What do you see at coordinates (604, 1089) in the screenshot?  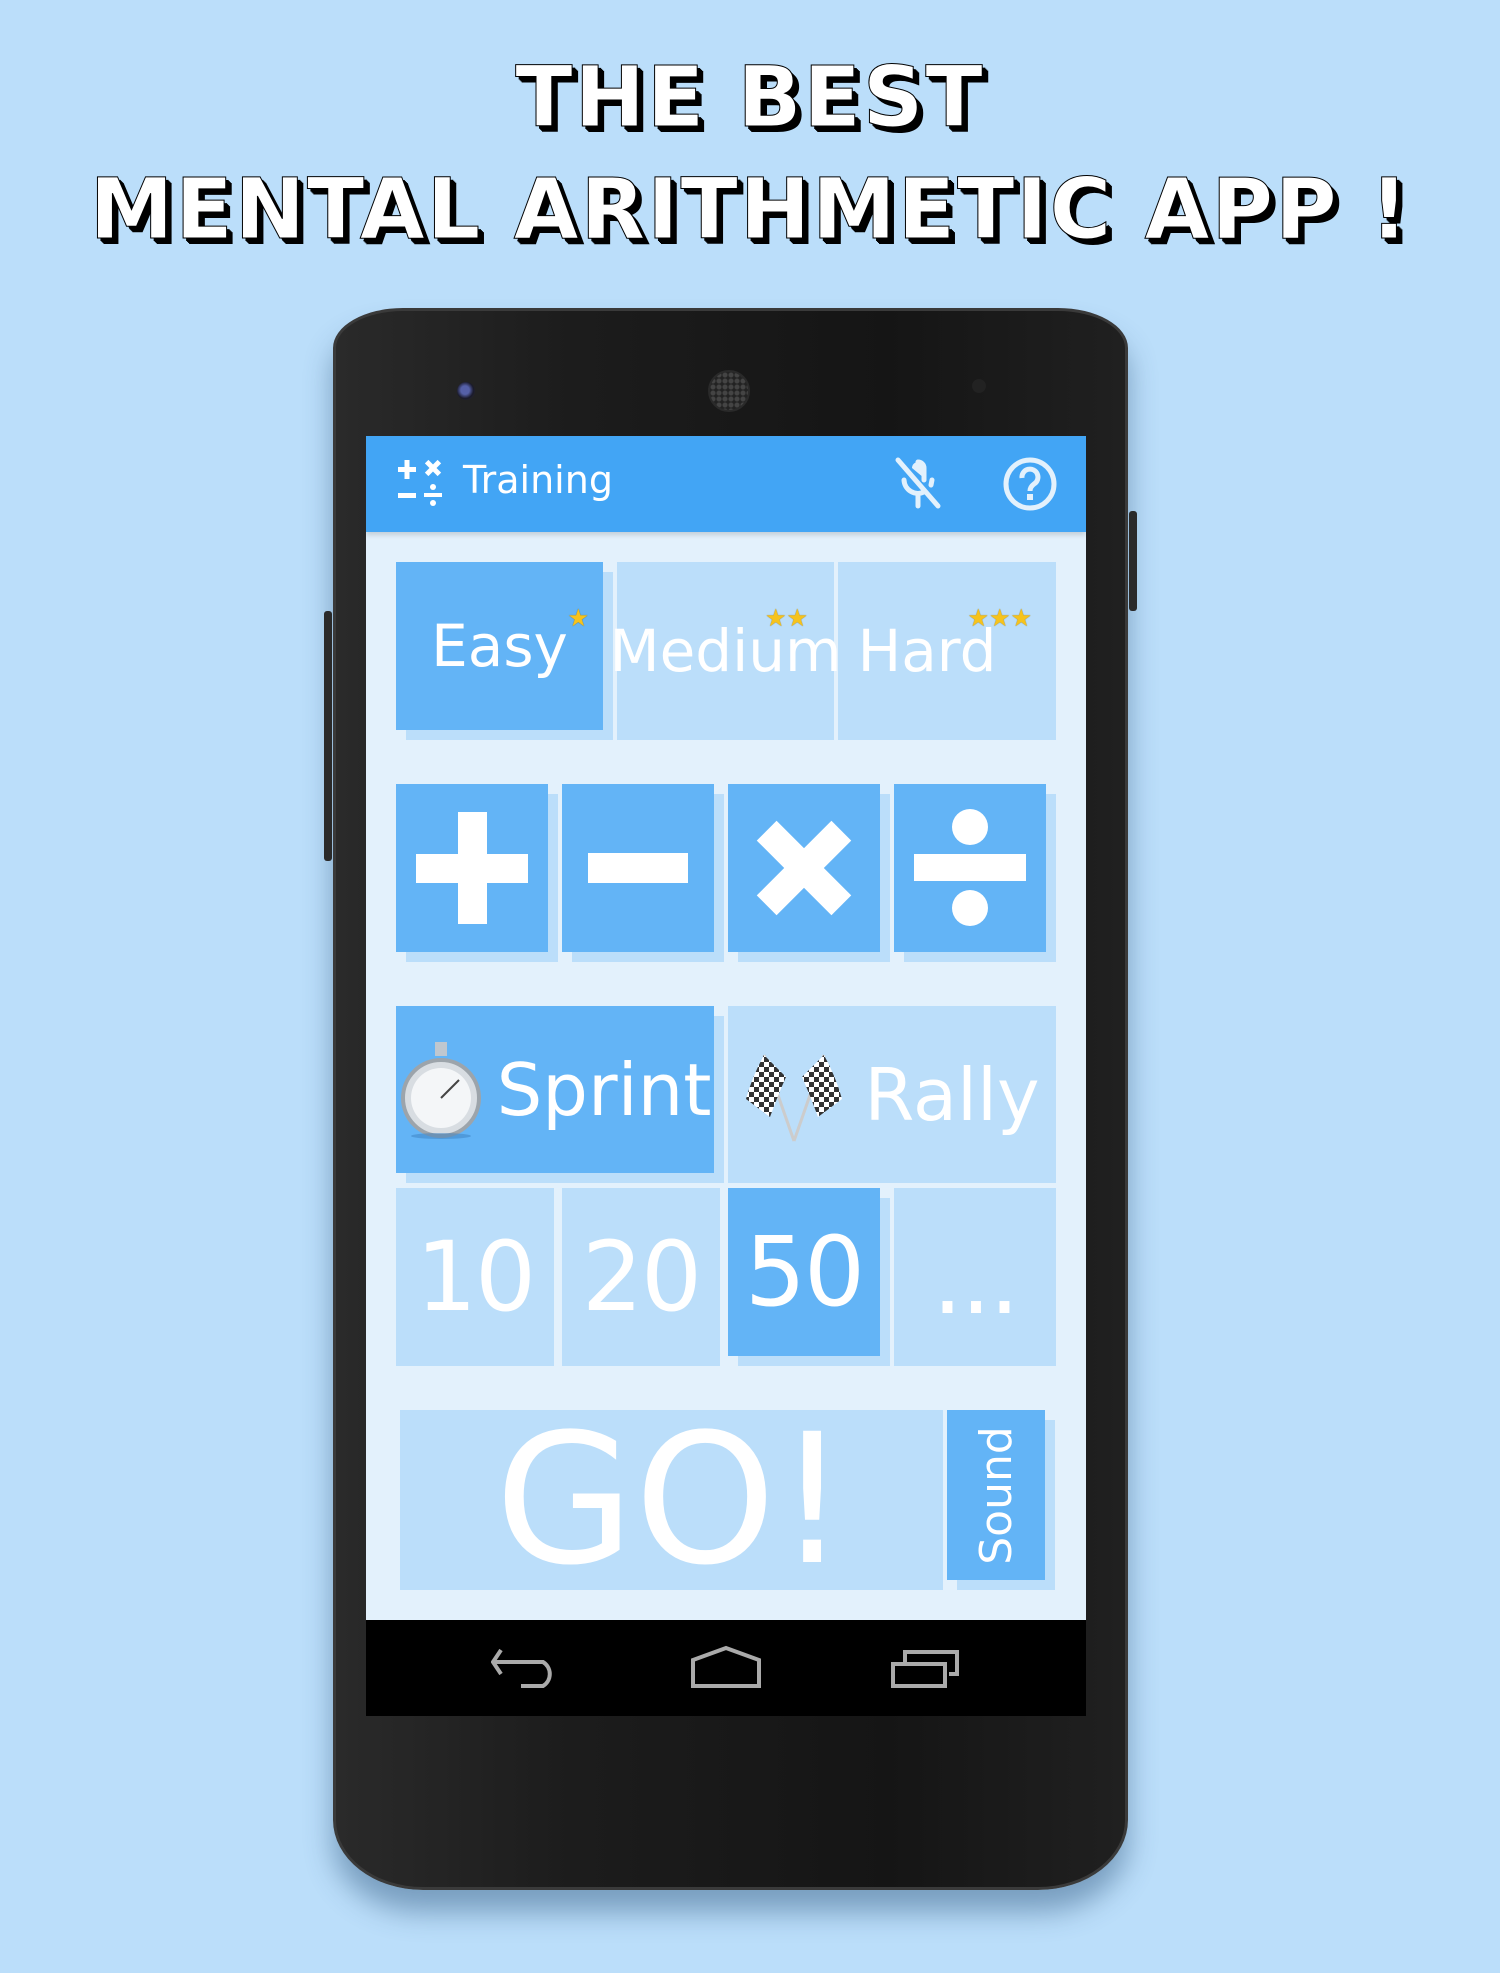 I see `mode-label: Sprint` at bounding box center [604, 1089].